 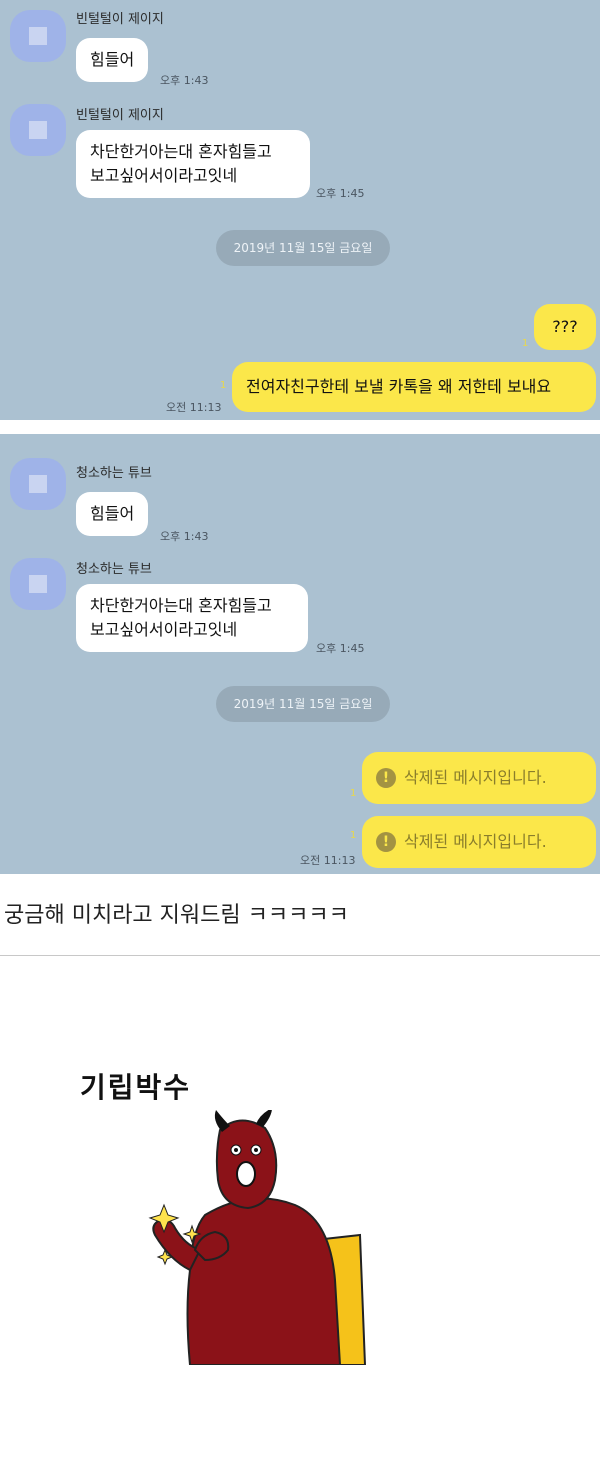 I want to click on post-caption: 궁금해 미치라고 지워드림 ㅋㅋㅋㅋㅋ, so click(x=176, y=915).